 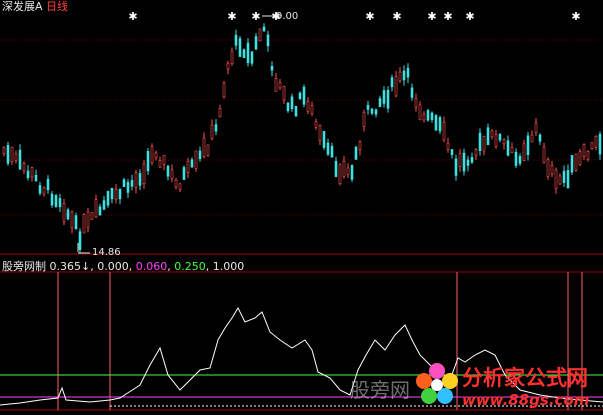 I want to click on indicator-value-3: 0.060, so click(x=151, y=266).